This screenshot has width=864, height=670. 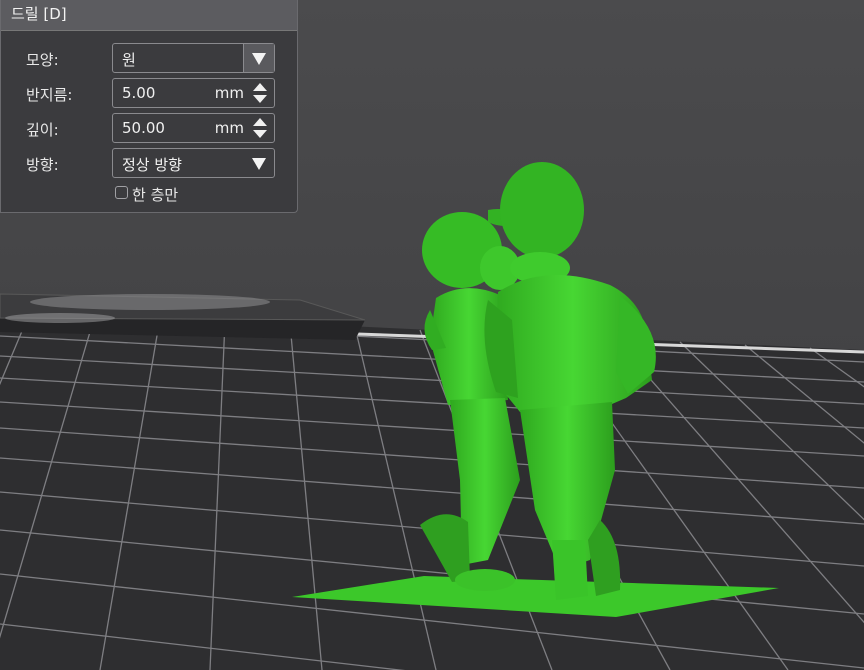 I want to click on shape-label: 모양:, so click(x=42, y=60).